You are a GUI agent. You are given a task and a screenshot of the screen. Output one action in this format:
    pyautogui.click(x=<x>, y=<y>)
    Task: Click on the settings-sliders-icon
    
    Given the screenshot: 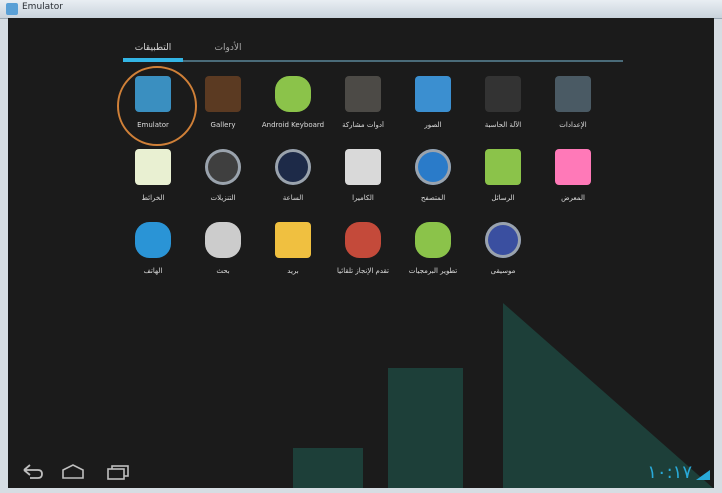 What is the action you would take?
    pyautogui.click(x=573, y=94)
    